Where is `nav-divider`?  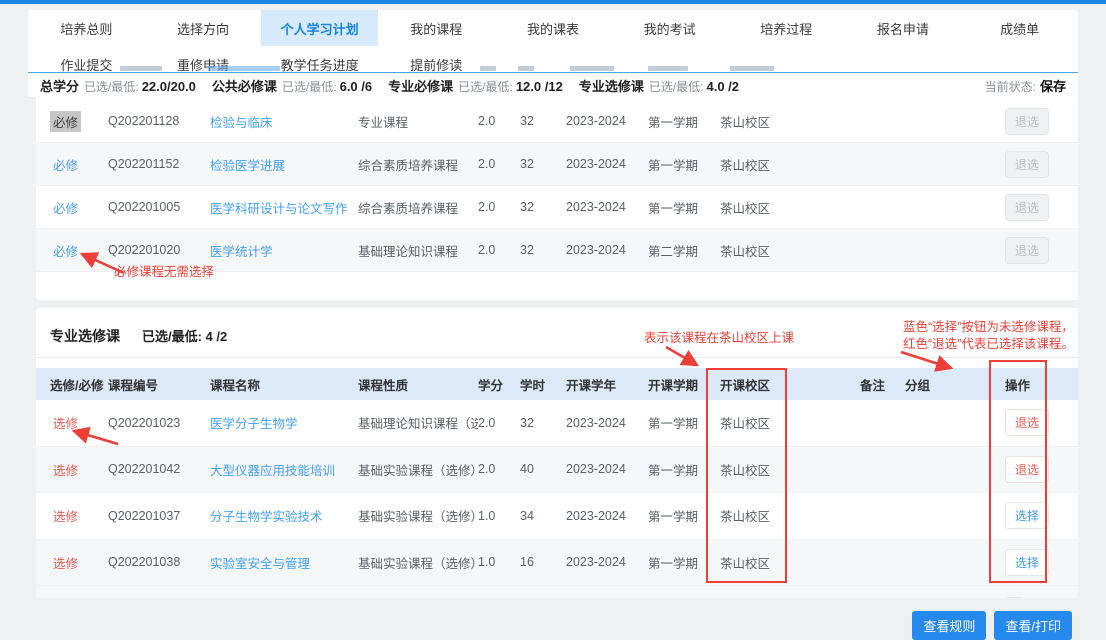
nav-divider is located at coordinates (553, 72).